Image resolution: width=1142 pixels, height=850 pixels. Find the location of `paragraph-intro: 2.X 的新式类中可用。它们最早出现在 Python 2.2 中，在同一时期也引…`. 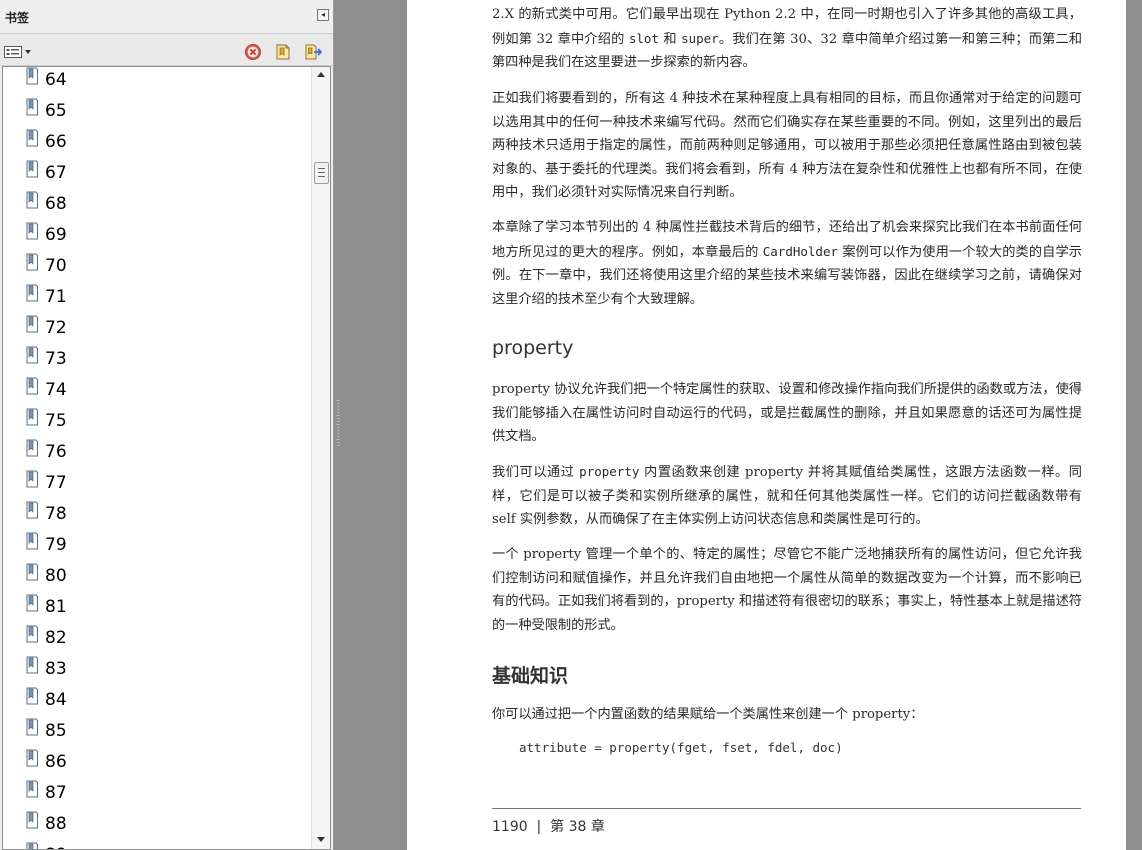

paragraph-intro: 2.X 的新式类中可用。它们最早出现在 Python 2.2 中，在同一时期也引… is located at coordinates (787, 38).